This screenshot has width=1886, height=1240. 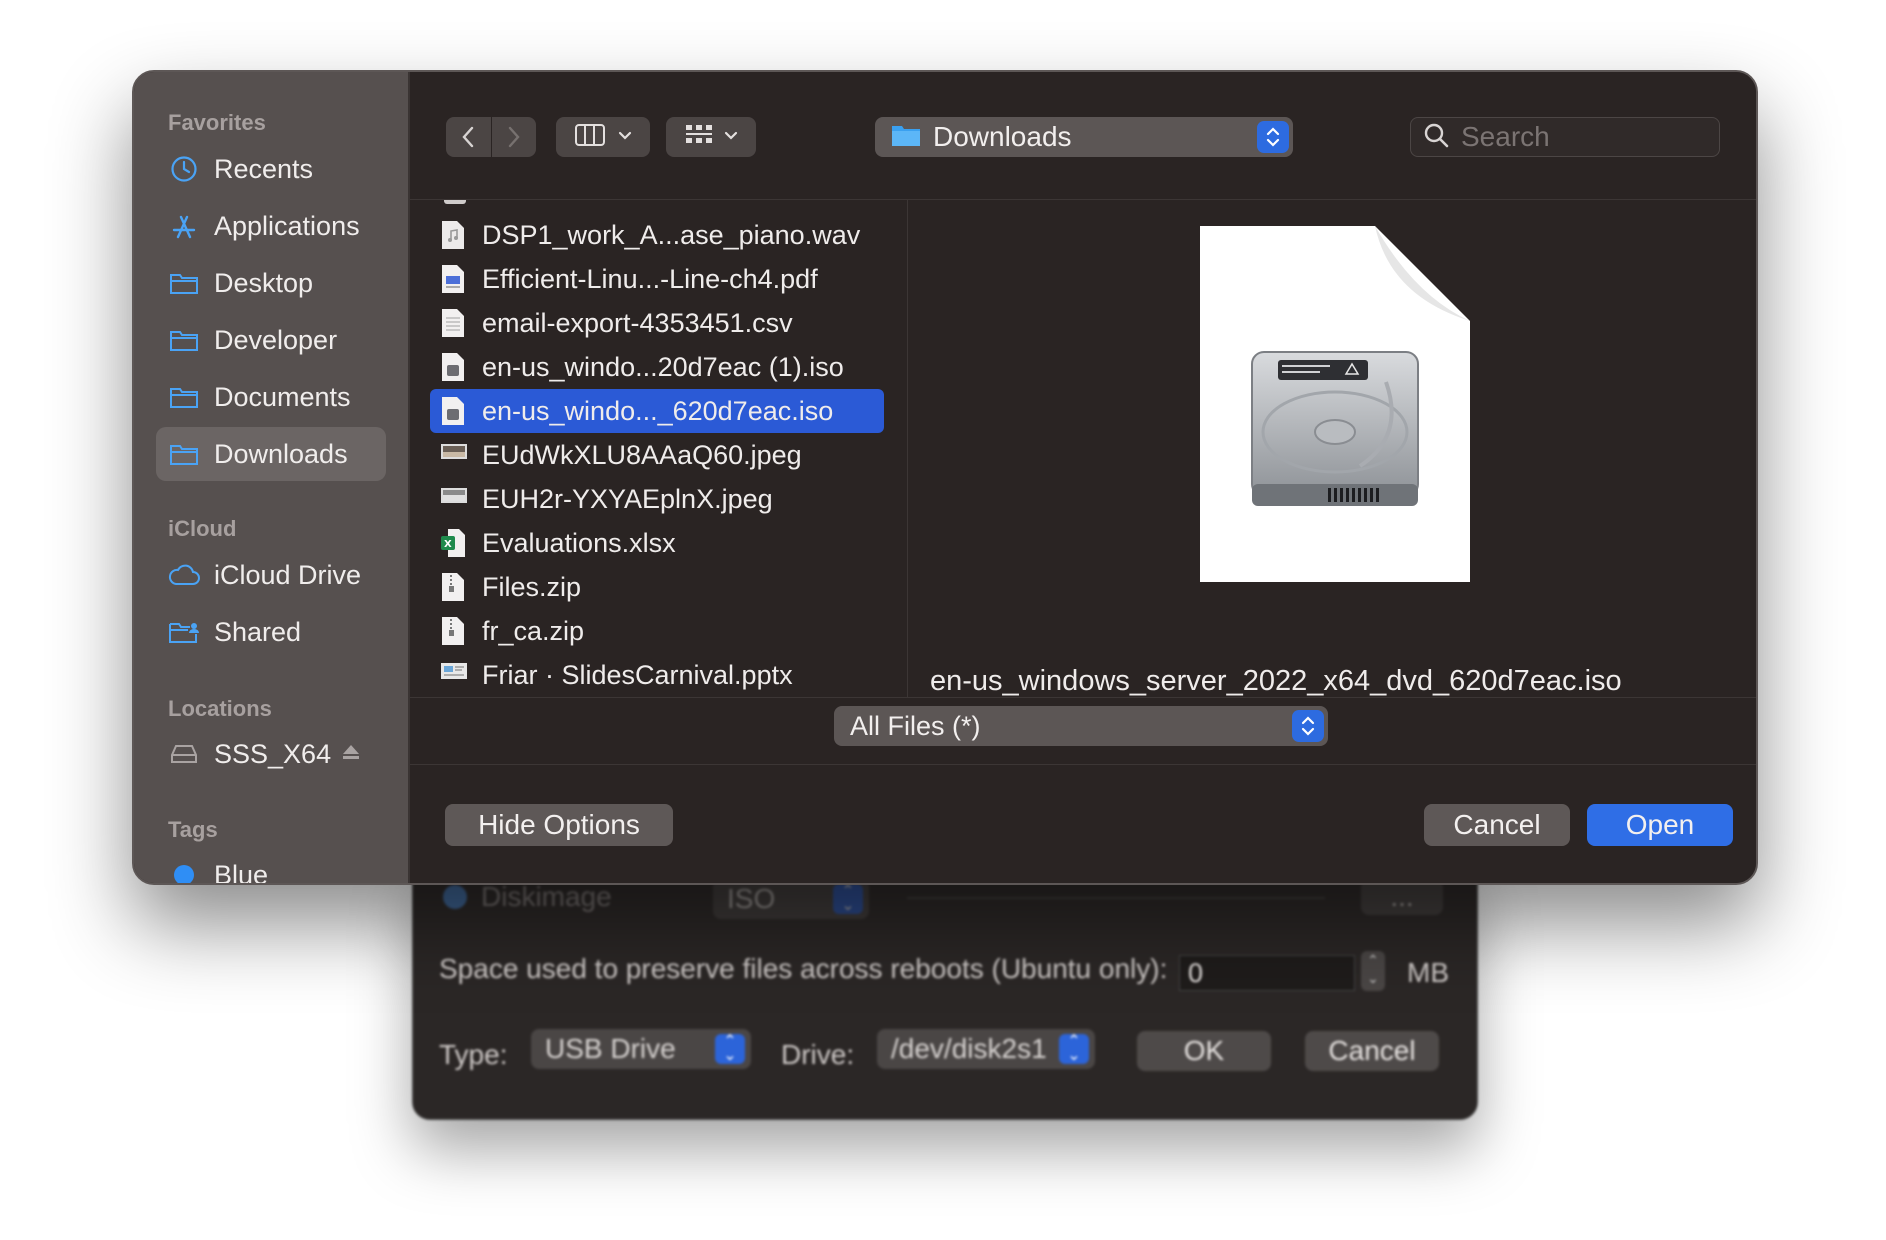 I want to click on file-row: EUdWkXLU8AAaQ60.jpeg, so click(x=657, y=455).